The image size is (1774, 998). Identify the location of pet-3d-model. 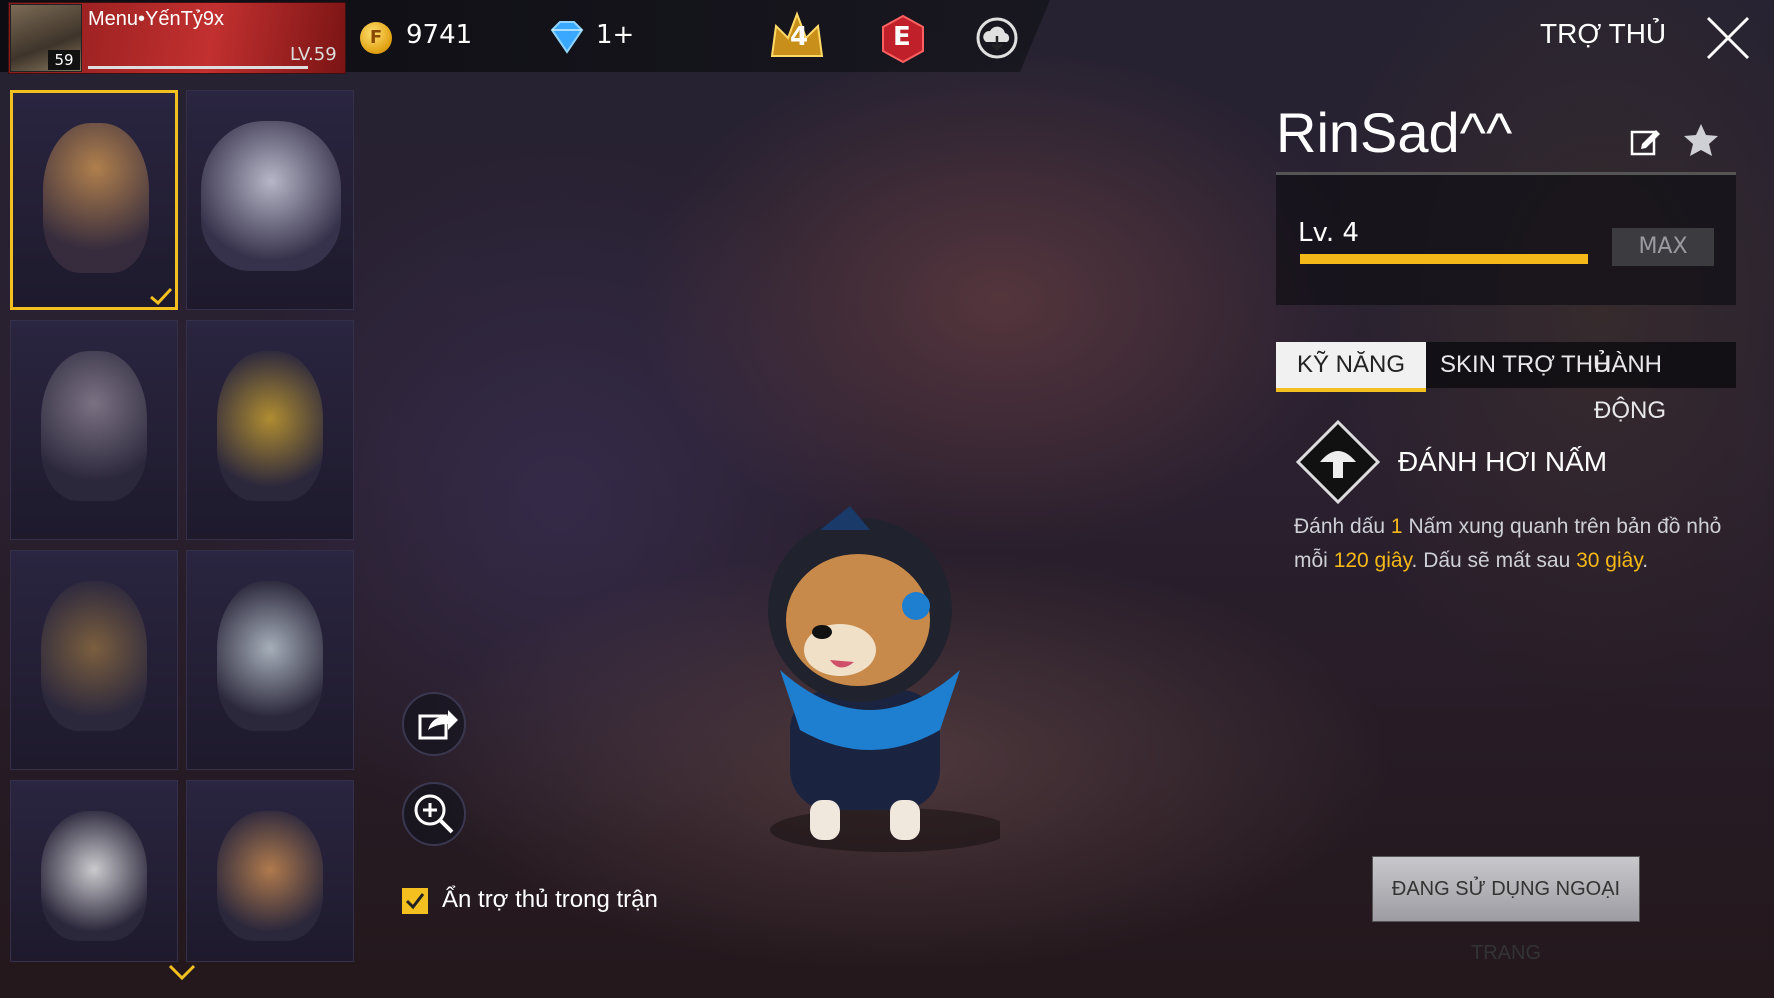
(884, 679).